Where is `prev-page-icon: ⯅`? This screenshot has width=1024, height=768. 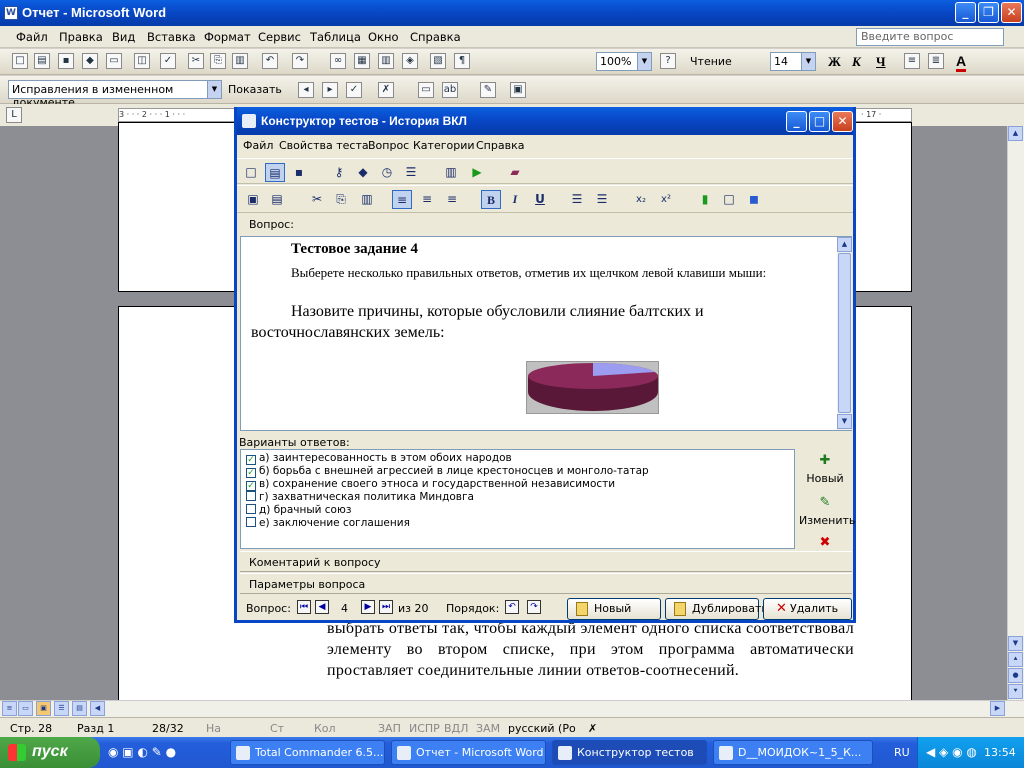 prev-page-icon: ⯅ is located at coordinates (1015, 659).